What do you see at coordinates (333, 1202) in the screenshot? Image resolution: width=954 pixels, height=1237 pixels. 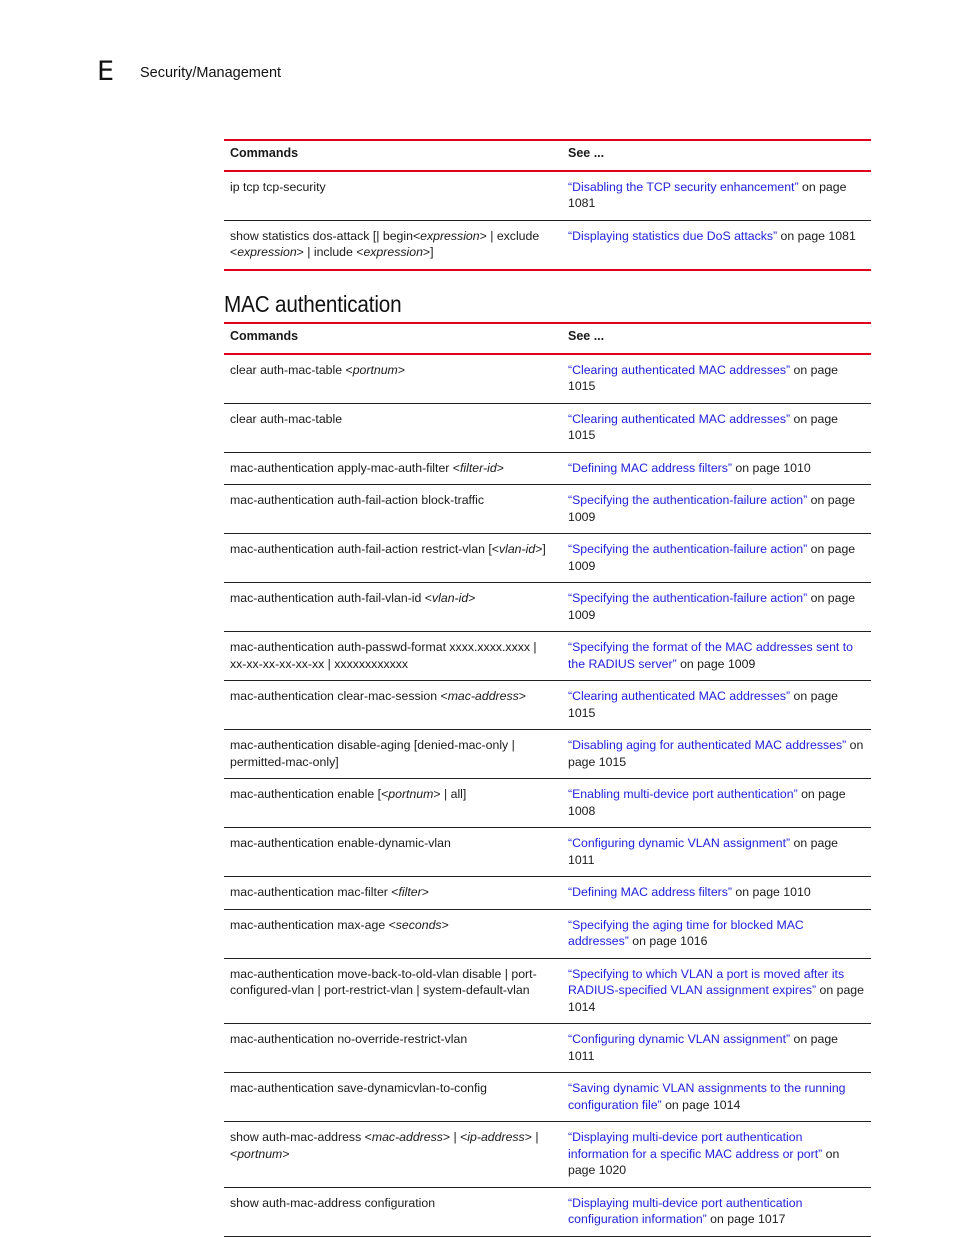 I see `command-text: show auth-mac-address configuration` at bounding box center [333, 1202].